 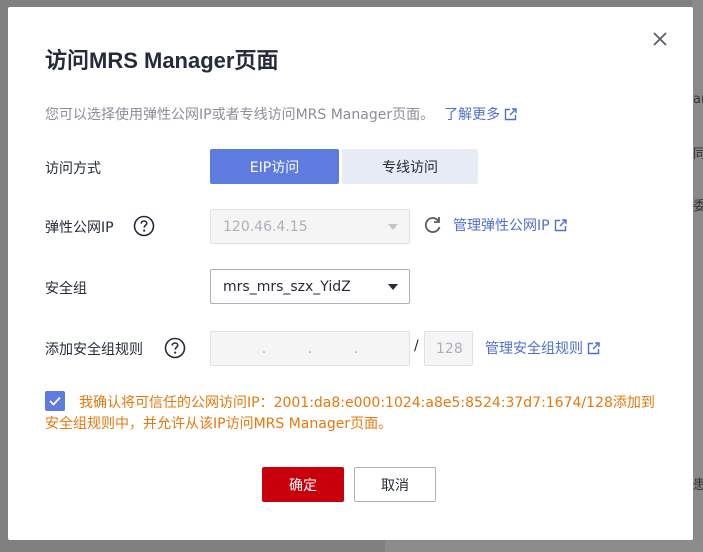 I want to click on learn-more-link: 了解更多, so click(x=480, y=114).